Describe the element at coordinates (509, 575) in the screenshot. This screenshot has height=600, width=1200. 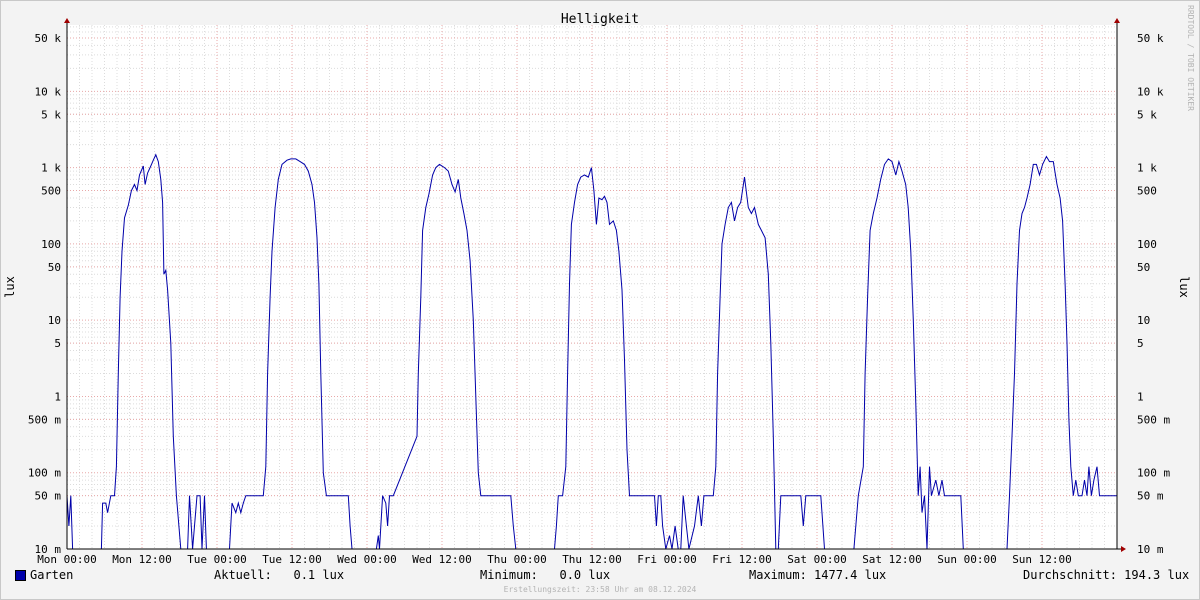
I see `legend-min-label: Minimum:` at that location.